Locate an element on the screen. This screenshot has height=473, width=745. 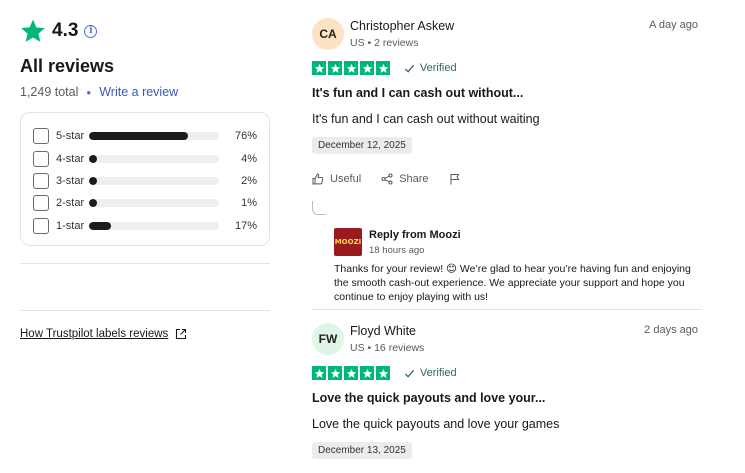
useful-label: Useful is located at coordinates (346, 179).